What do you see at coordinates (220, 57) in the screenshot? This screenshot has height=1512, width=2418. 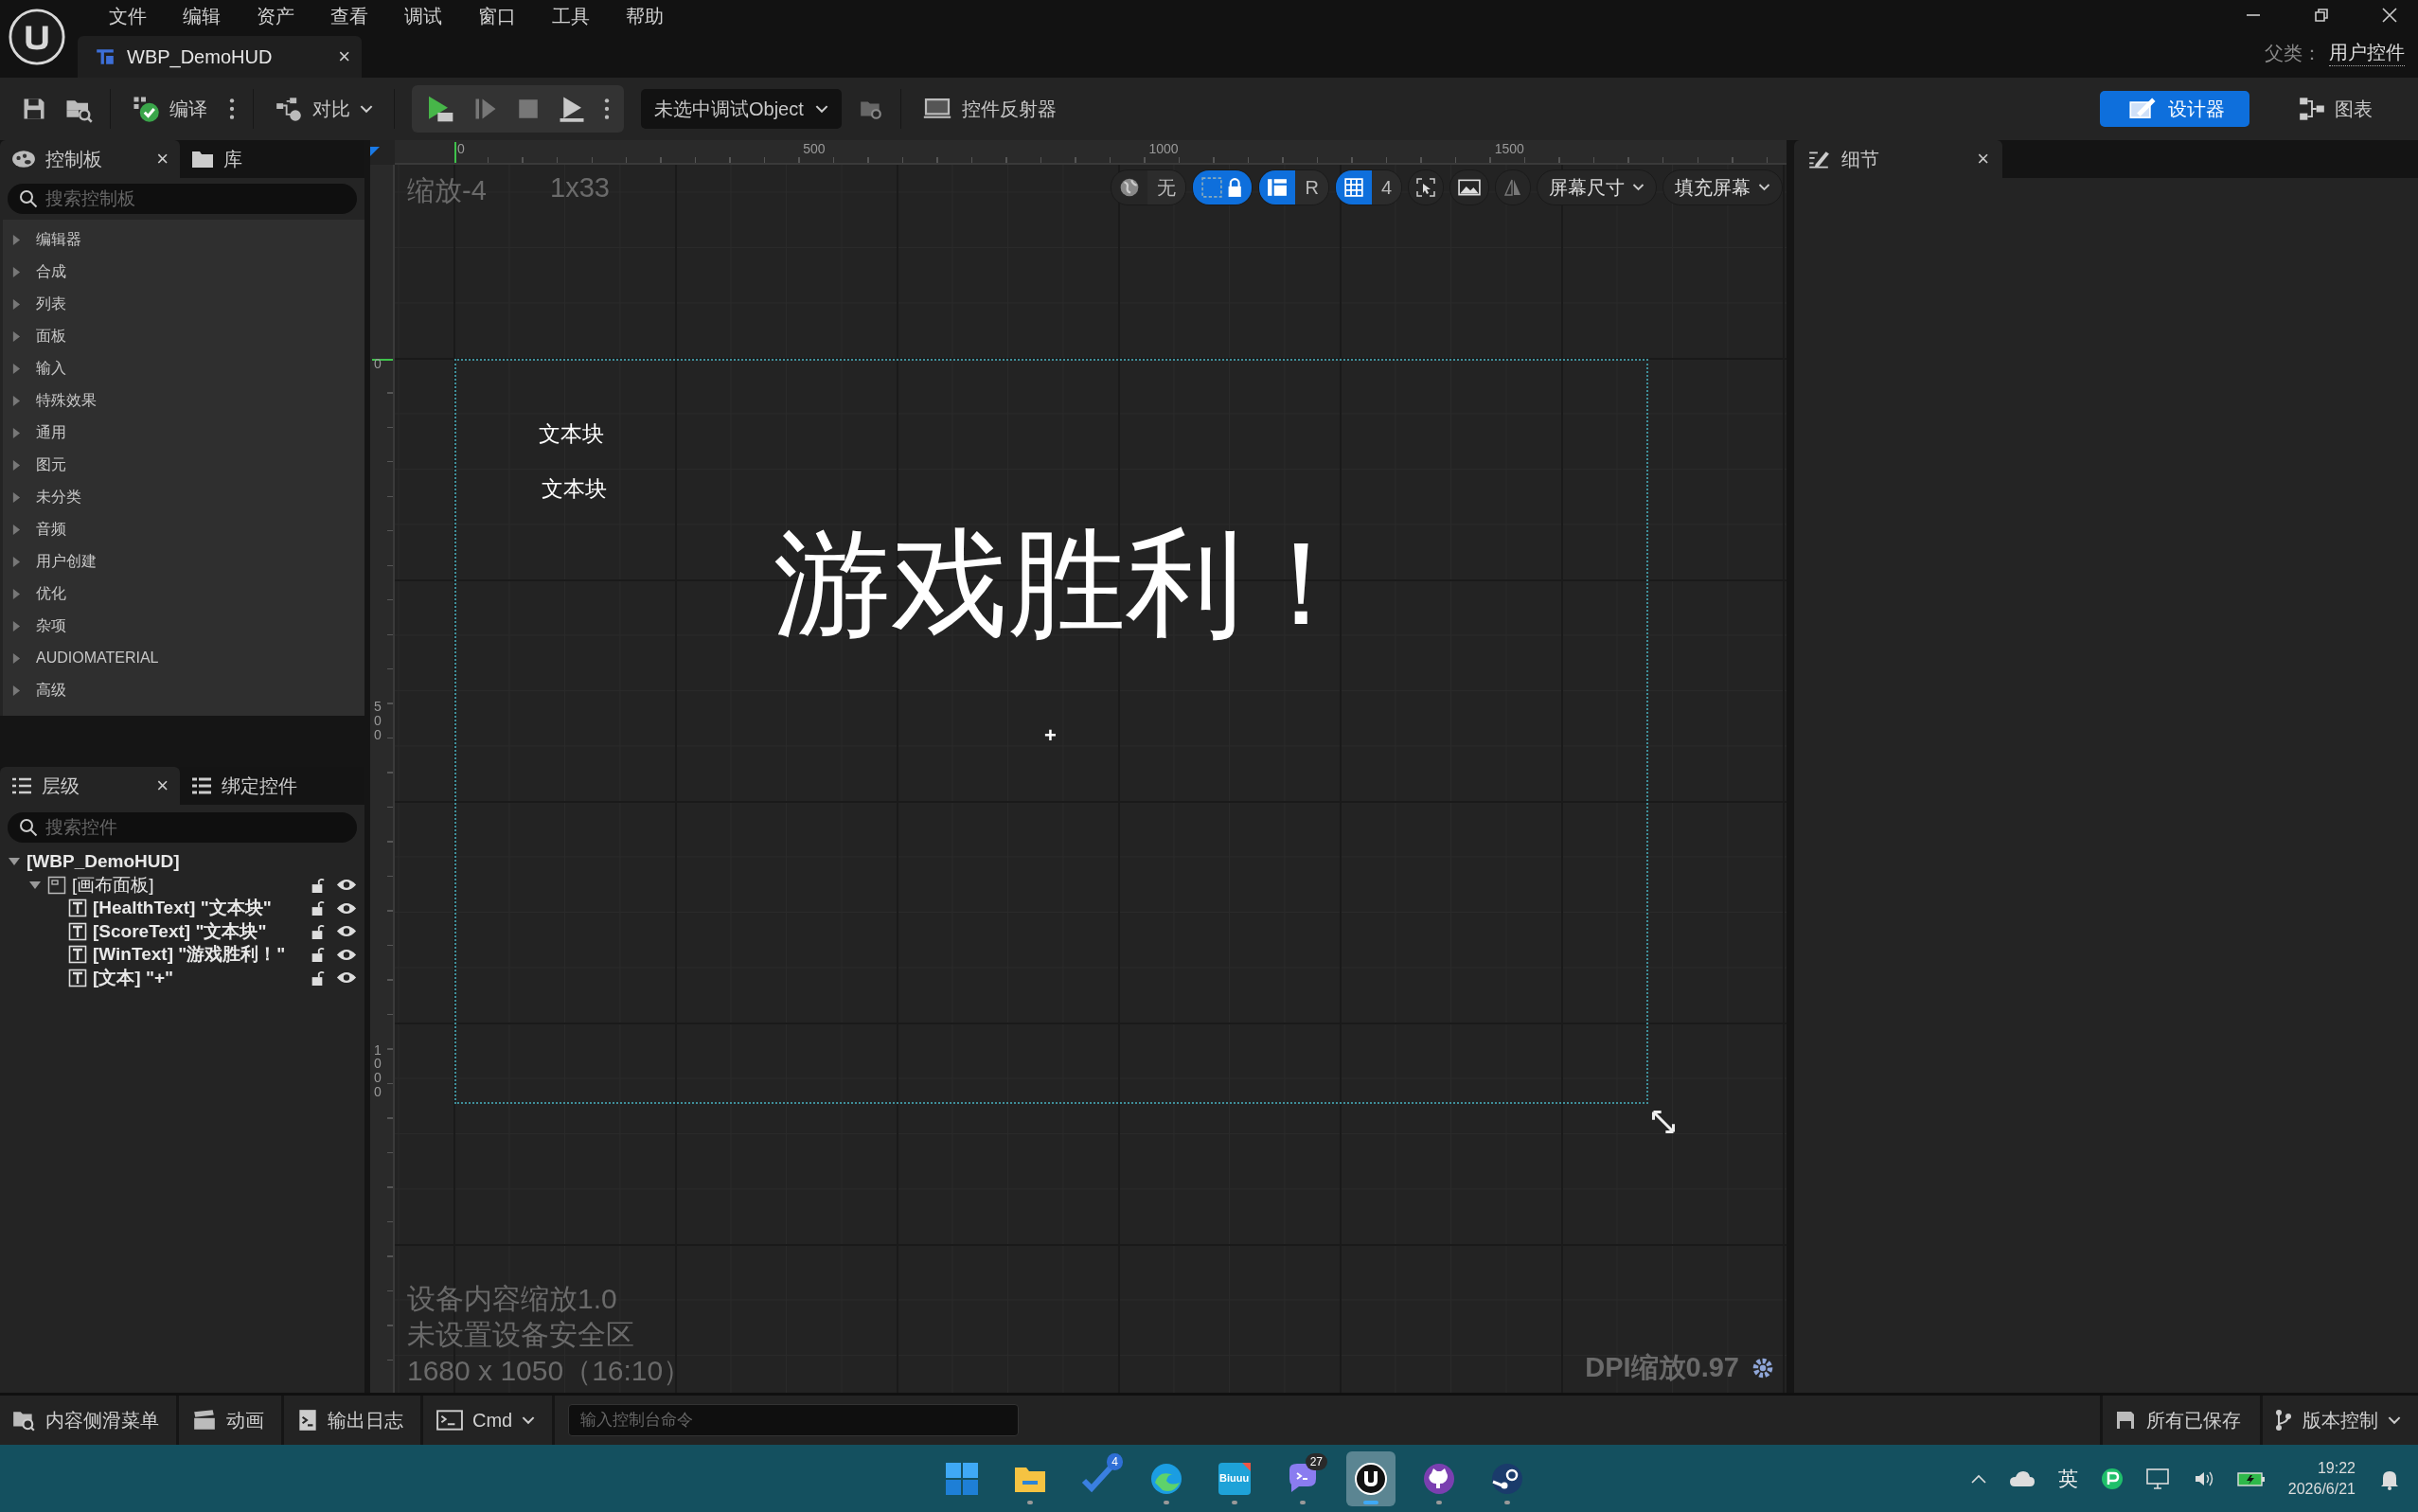 I see `document-tab: WBP_DemoHUD ×` at bounding box center [220, 57].